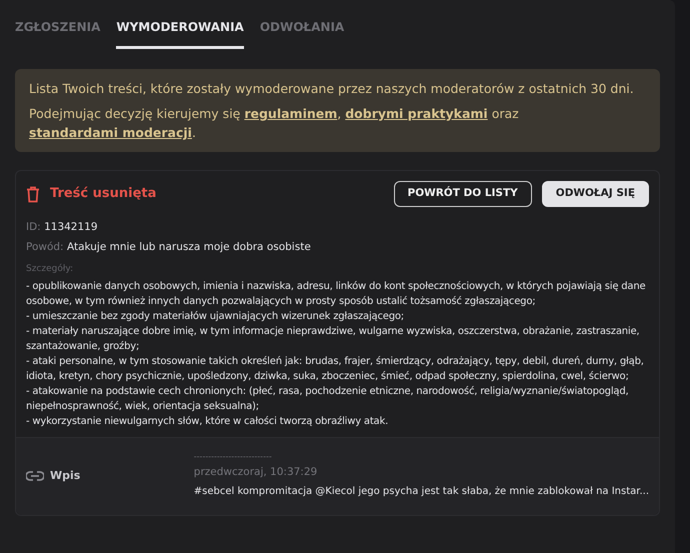 This screenshot has width=690, height=553. What do you see at coordinates (33, 227) in the screenshot?
I see `field-label: ID:` at bounding box center [33, 227].